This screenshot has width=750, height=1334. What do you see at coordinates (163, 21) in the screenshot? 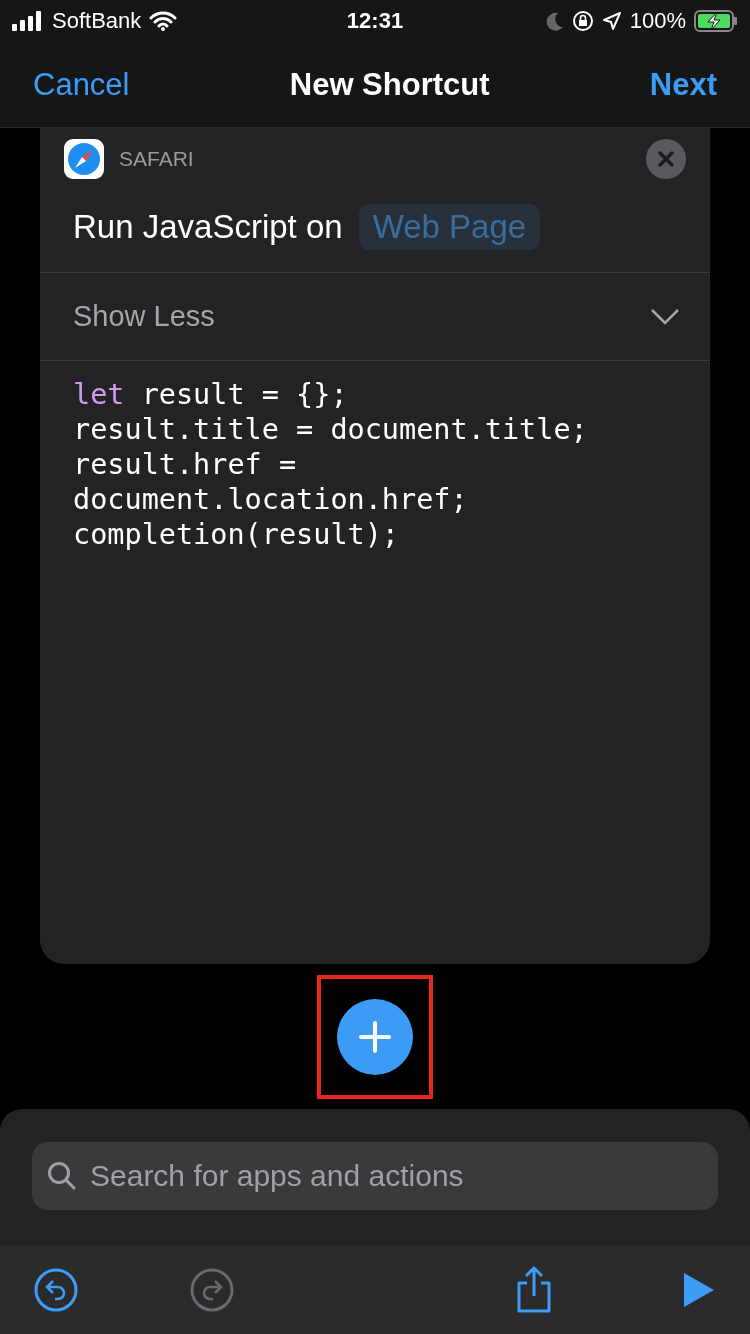
I see `wifi-icon` at bounding box center [163, 21].